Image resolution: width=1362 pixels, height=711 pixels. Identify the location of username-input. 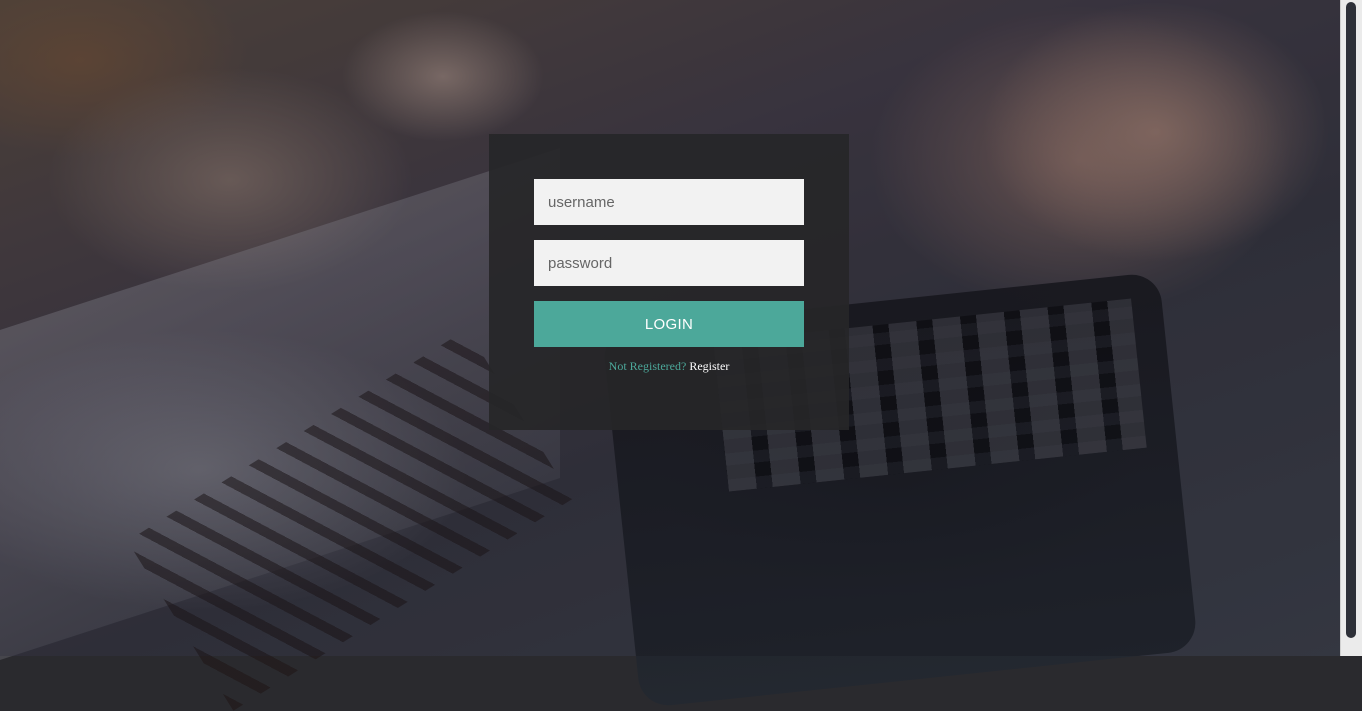
(669, 202).